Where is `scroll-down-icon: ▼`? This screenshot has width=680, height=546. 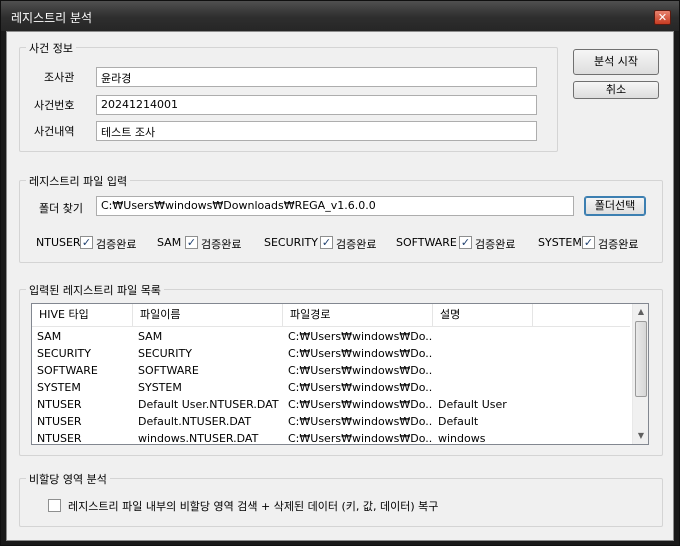 scroll-down-icon: ▼ is located at coordinates (640, 436).